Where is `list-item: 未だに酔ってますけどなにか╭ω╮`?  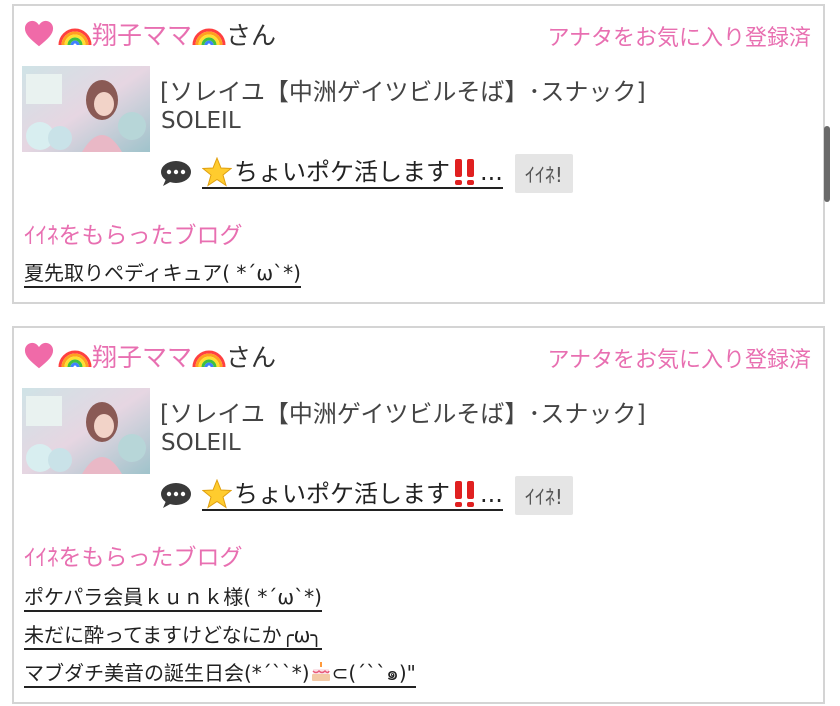
list-item: 未だに酔ってますけどなにか╭ω╮ is located at coordinates (220, 641).